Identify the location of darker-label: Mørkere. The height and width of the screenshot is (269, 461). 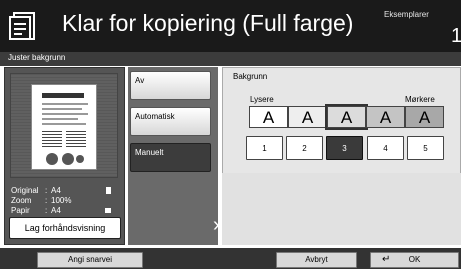
(420, 99).